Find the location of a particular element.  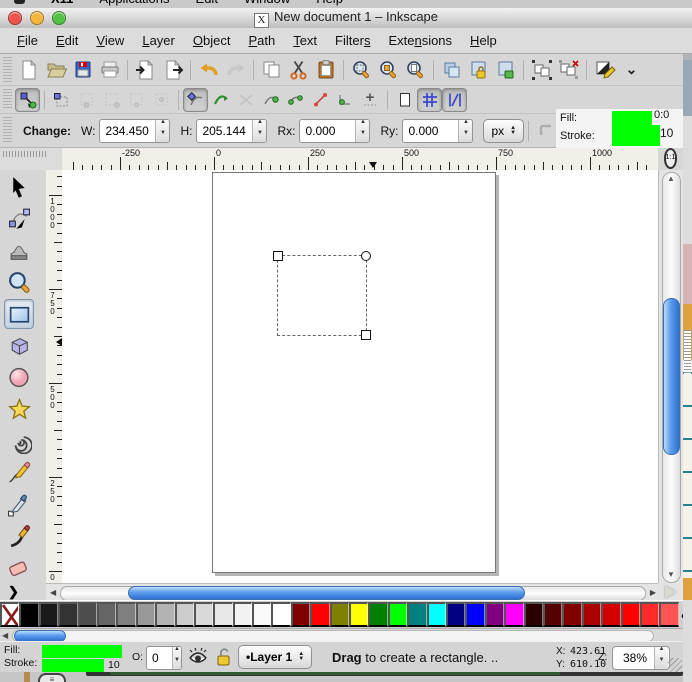

save-document-button is located at coordinates (82, 69).